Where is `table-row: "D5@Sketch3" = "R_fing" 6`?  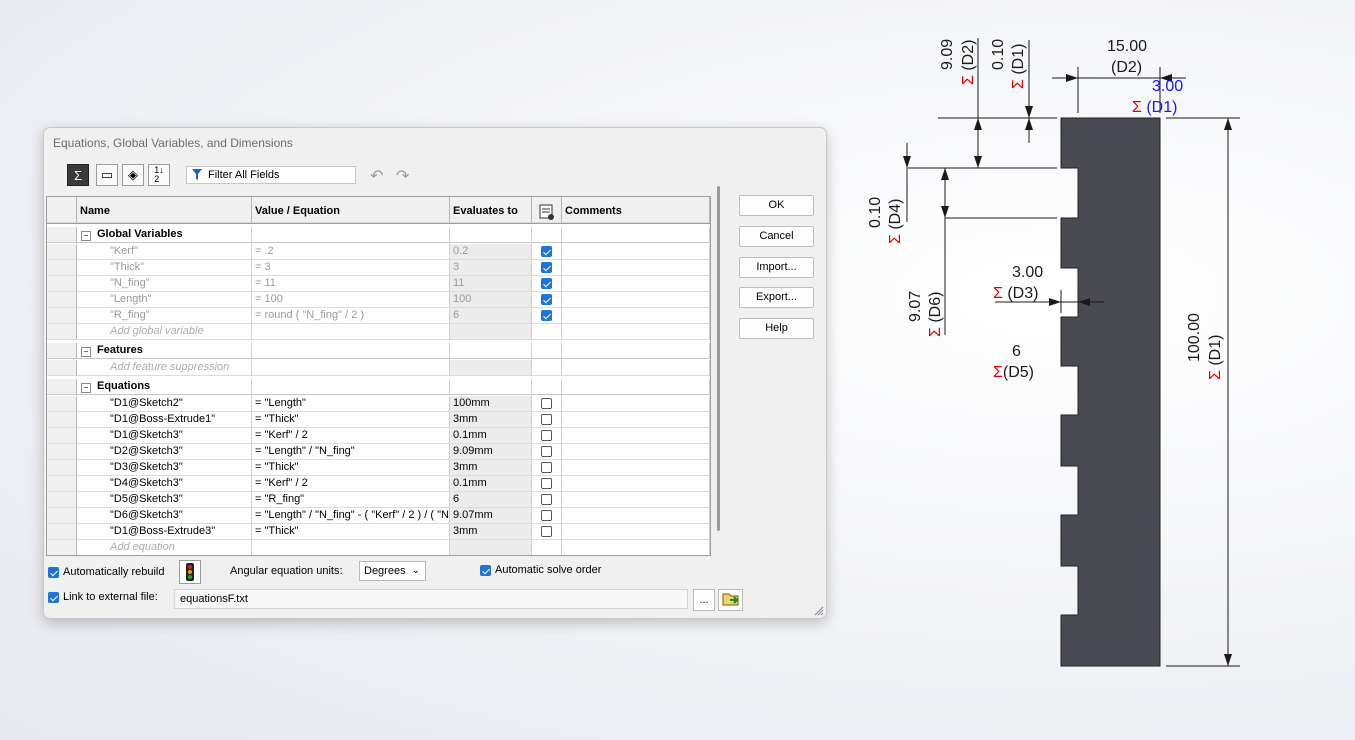
table-row: "D5@Sketch3" = "R_fing" 6 is located at coordinates (378, 500).